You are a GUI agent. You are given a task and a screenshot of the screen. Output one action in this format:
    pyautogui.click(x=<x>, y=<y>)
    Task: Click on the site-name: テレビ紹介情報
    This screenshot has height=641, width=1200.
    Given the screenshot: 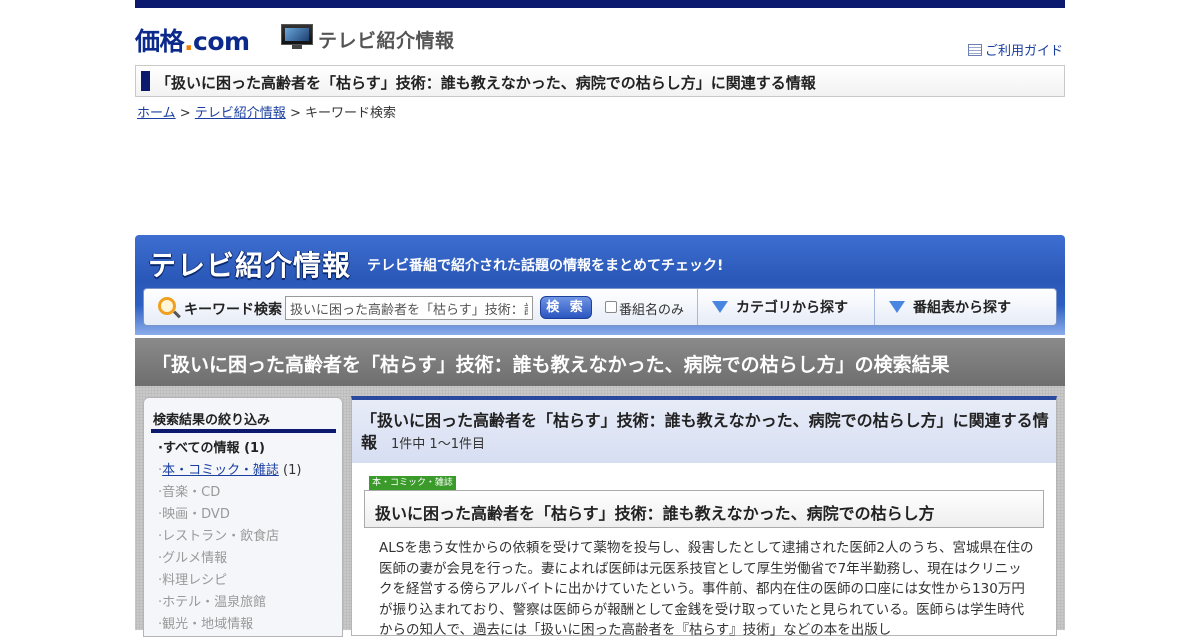 What is the action you would take?
    pyautogui.click(x=386, y=39)
    